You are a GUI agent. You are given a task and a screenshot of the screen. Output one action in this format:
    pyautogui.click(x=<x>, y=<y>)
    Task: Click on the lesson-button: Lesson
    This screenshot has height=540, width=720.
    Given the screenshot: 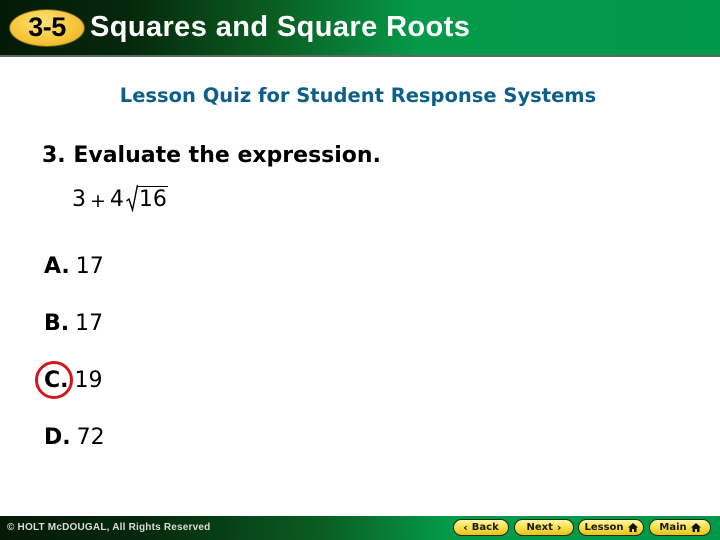 What is the action you would take?
    pyautogui.click(x=611, y=527)
    